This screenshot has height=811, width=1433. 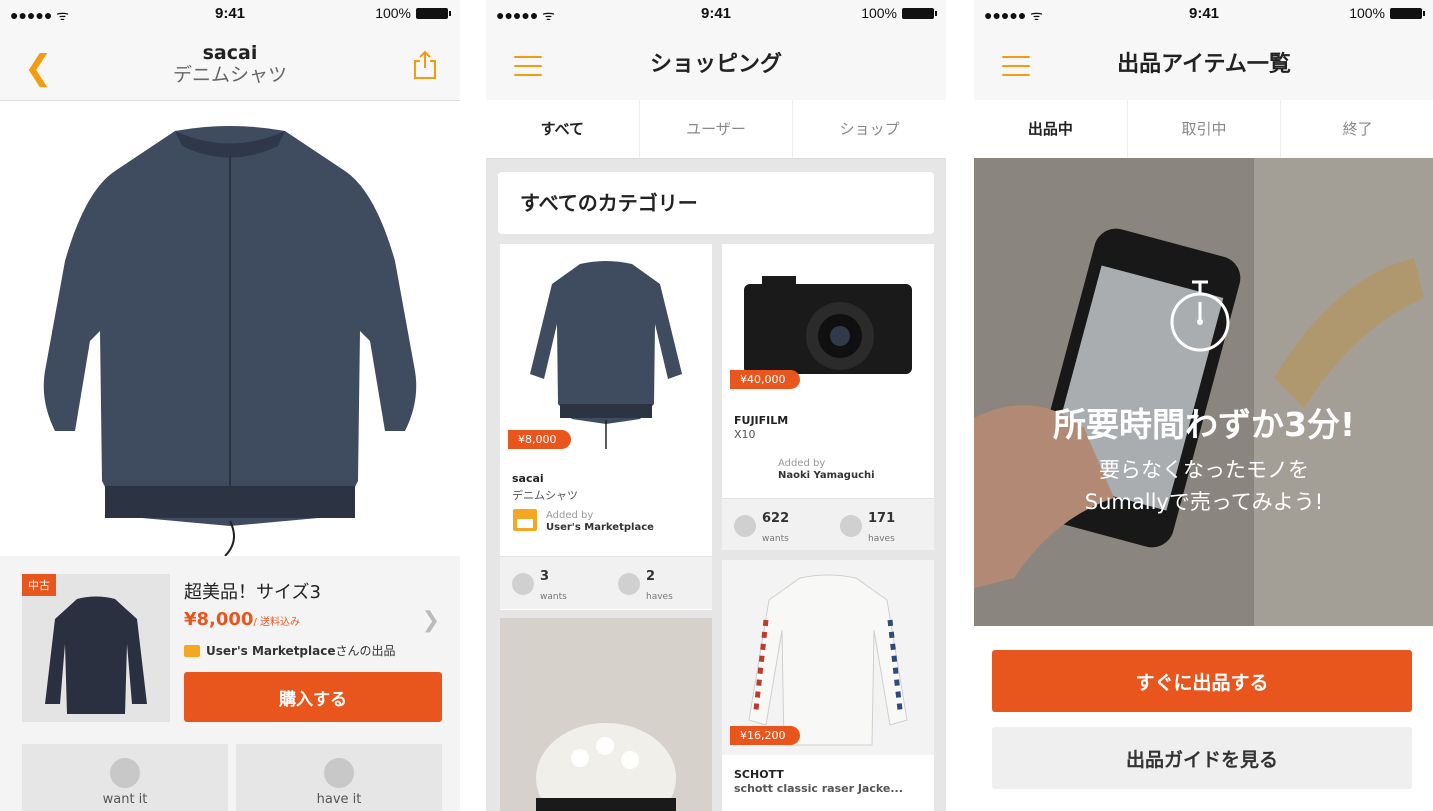 I want to click on seller-line: User's Marketplaceさんの出品, so click(x=290, y=650).